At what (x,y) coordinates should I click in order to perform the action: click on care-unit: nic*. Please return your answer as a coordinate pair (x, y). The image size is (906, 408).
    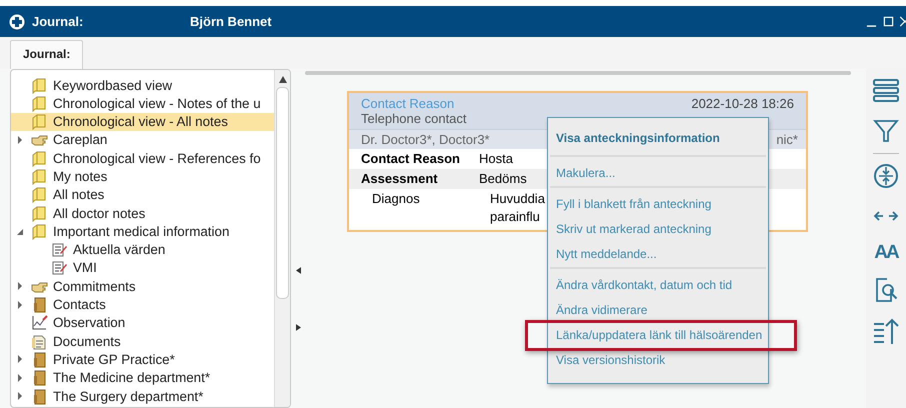
    Looking at the image, I should click on (787, 139).